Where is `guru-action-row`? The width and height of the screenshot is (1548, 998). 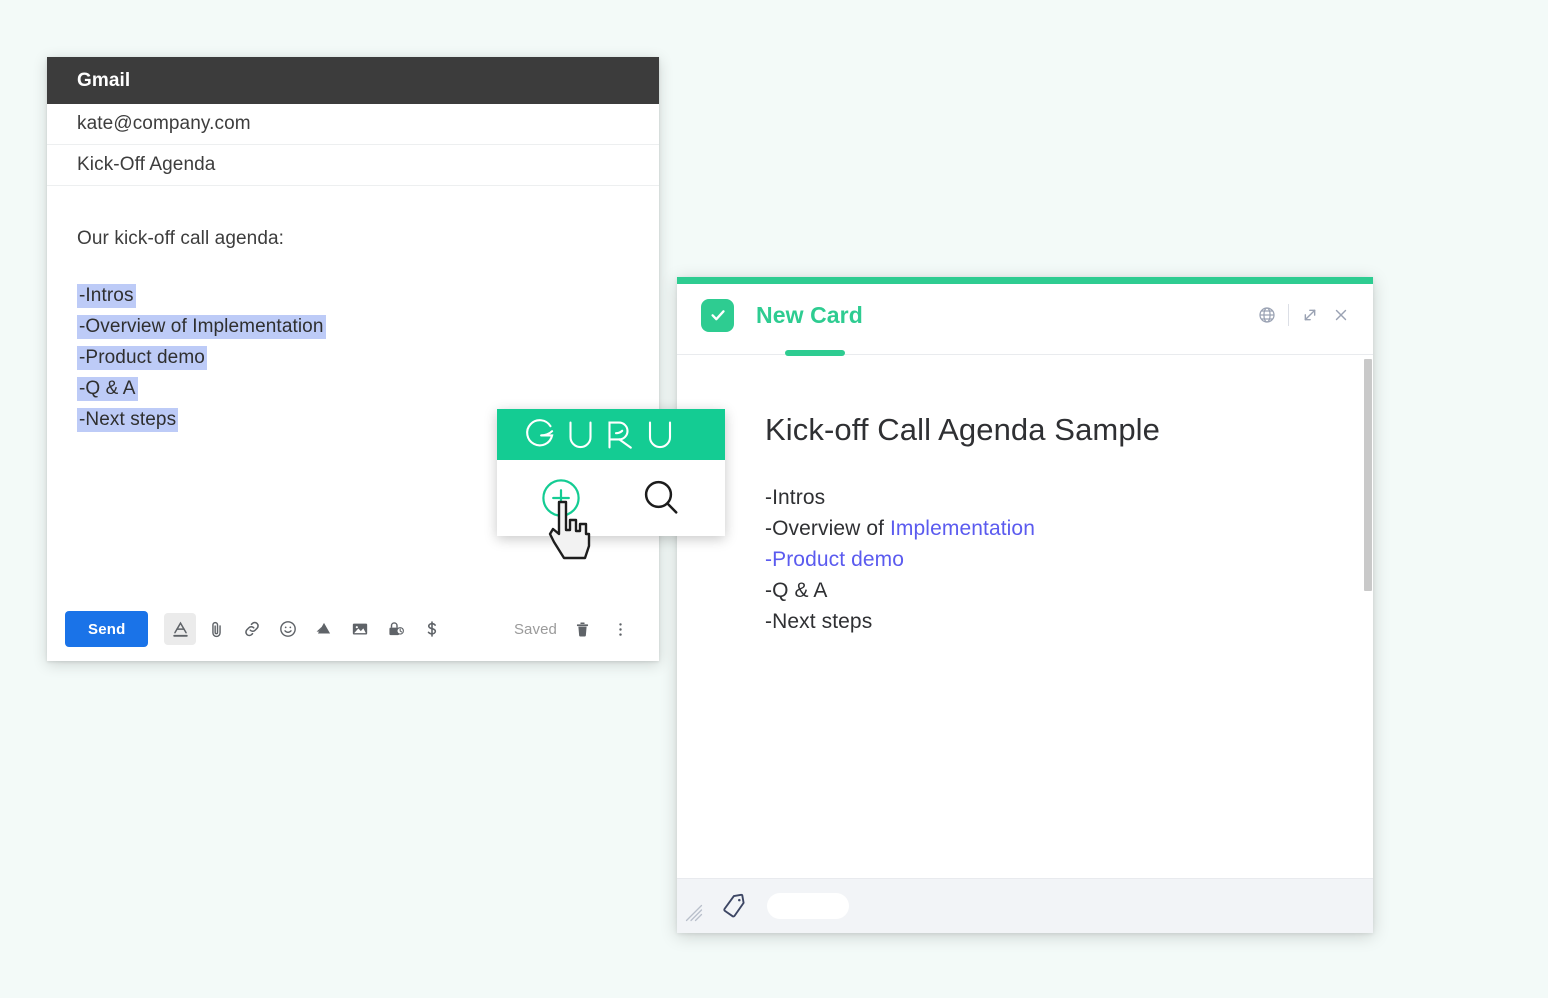 guru-action-row is located at coordinates (611, 498).